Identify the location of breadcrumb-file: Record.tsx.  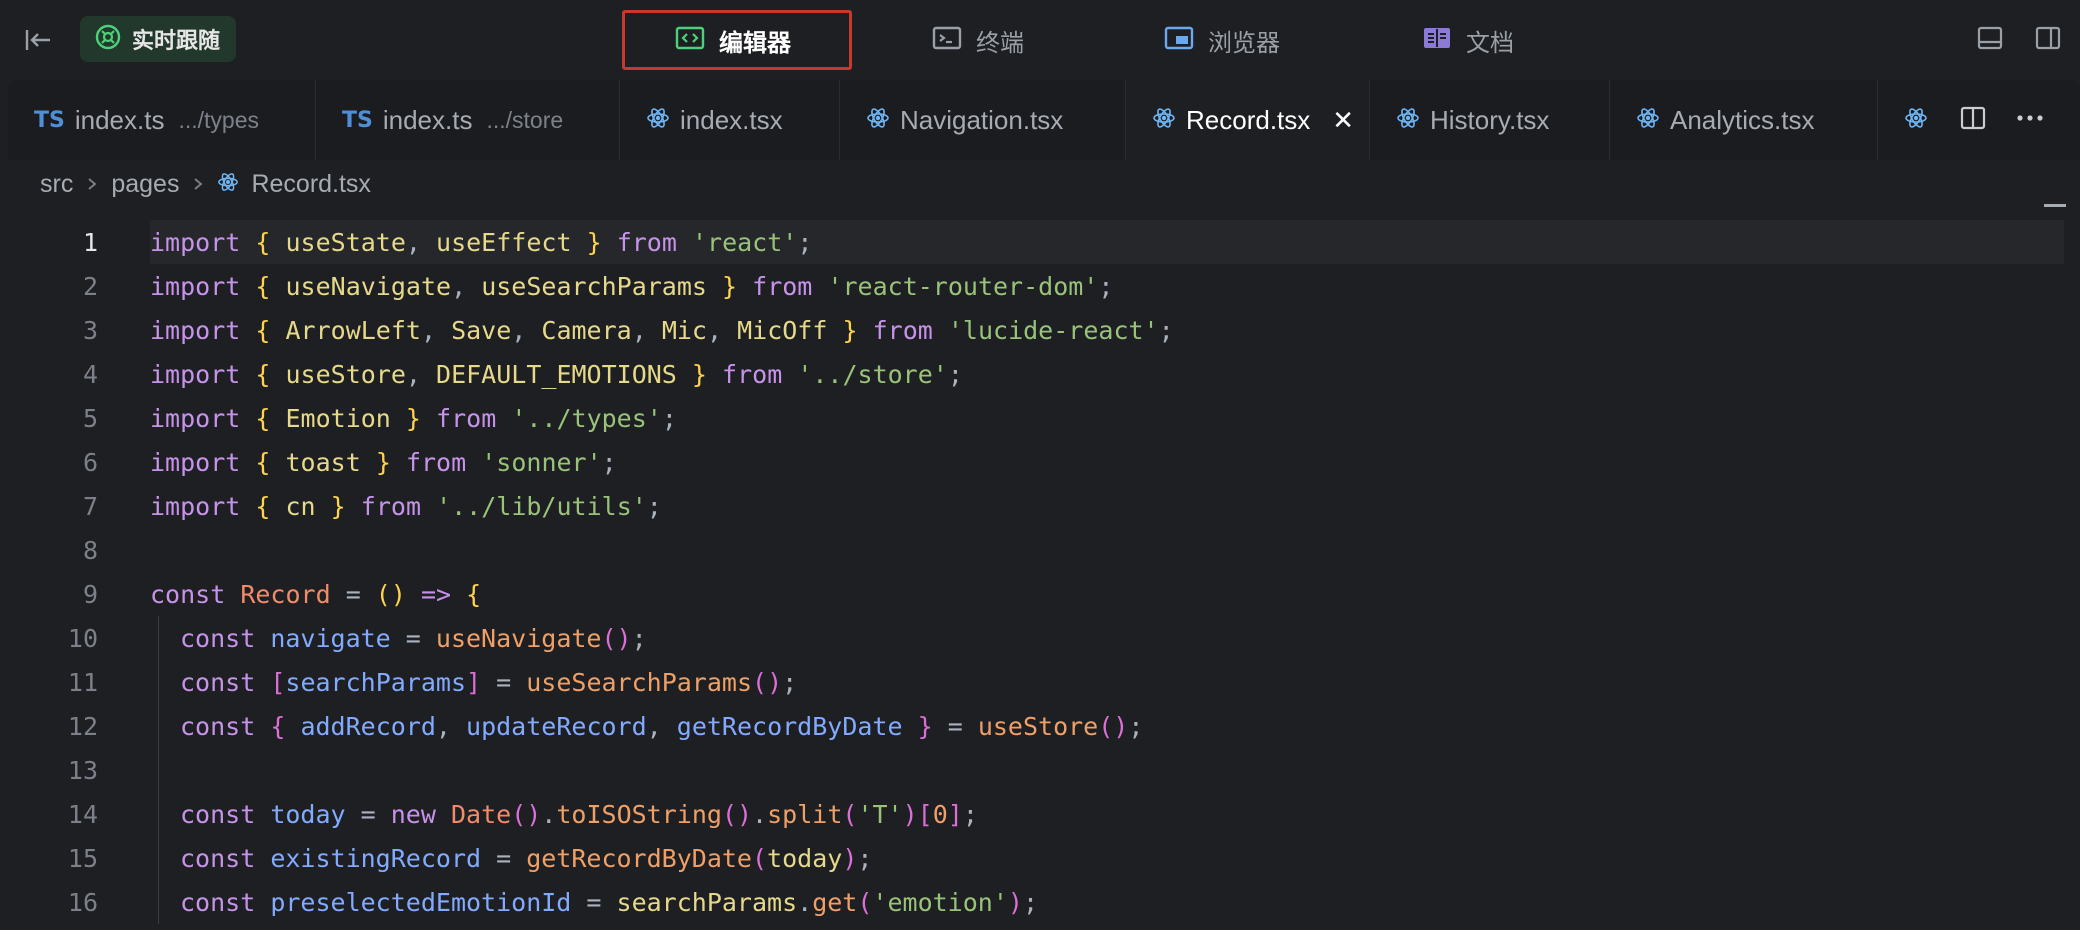
(310, 184).